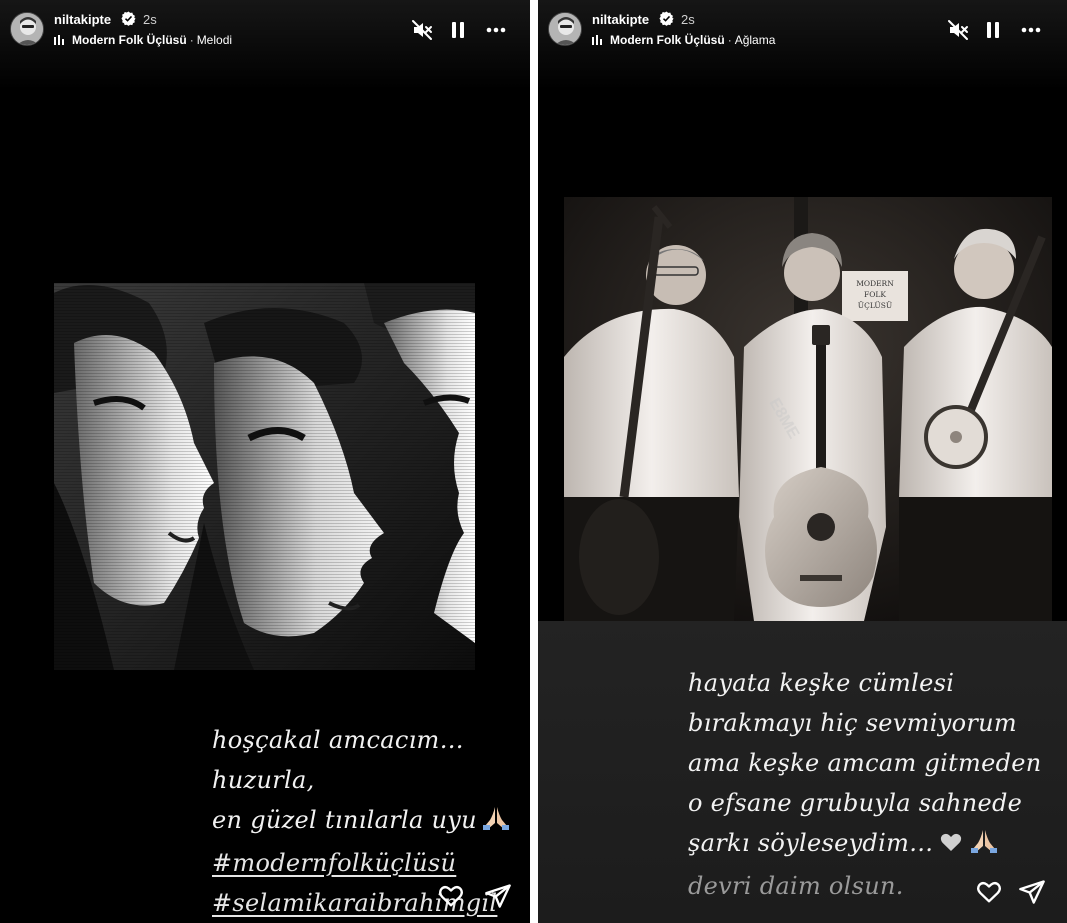 This screenshot has width=1067, height=923. What do you see at coordinates (951, 846) in the screenshot?
I see `white-heart-icon` at bounding box center [951, 846].